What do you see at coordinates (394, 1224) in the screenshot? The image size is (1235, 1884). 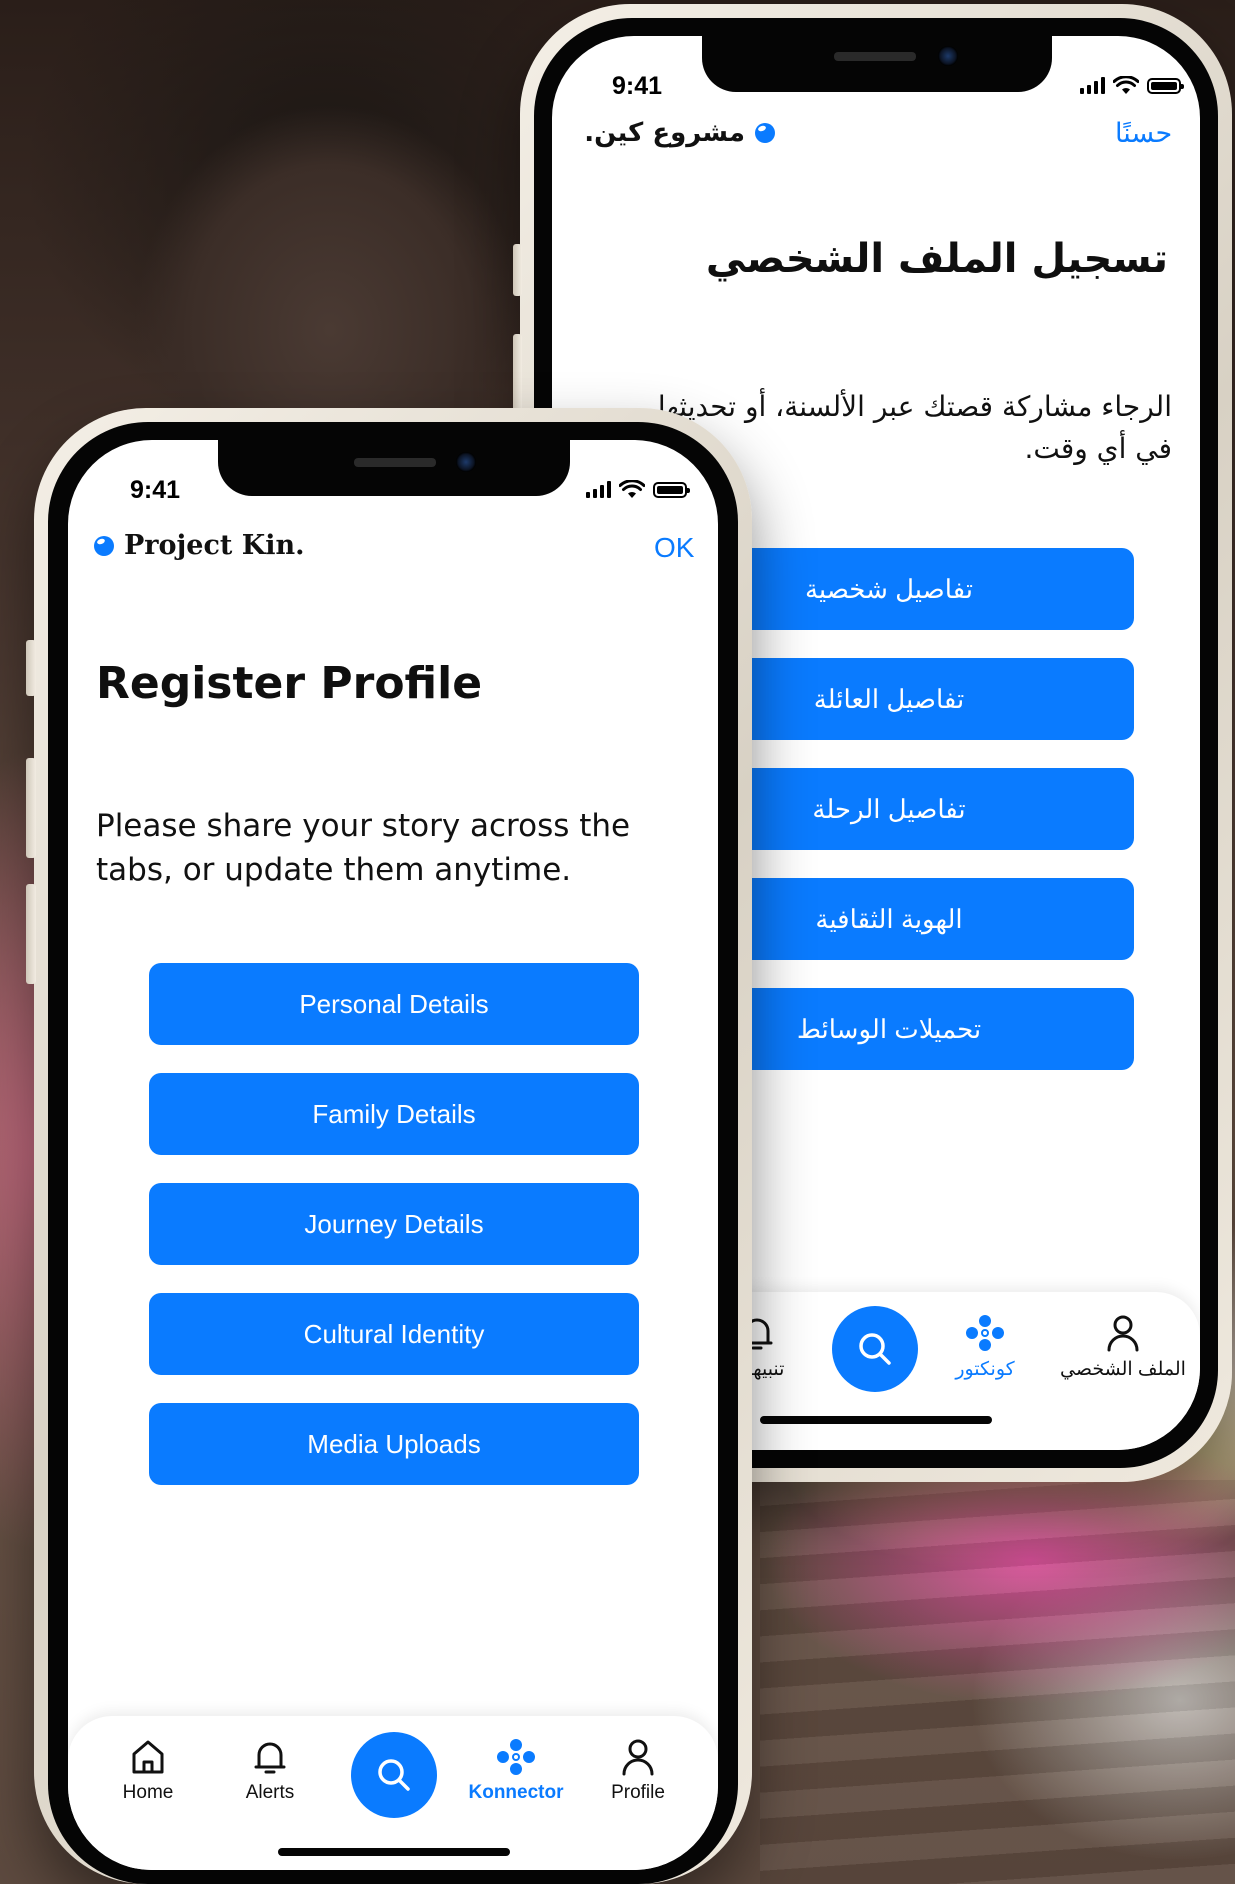 I see `journey-details-button: Journey Details` at bounding box center [394, 1224].